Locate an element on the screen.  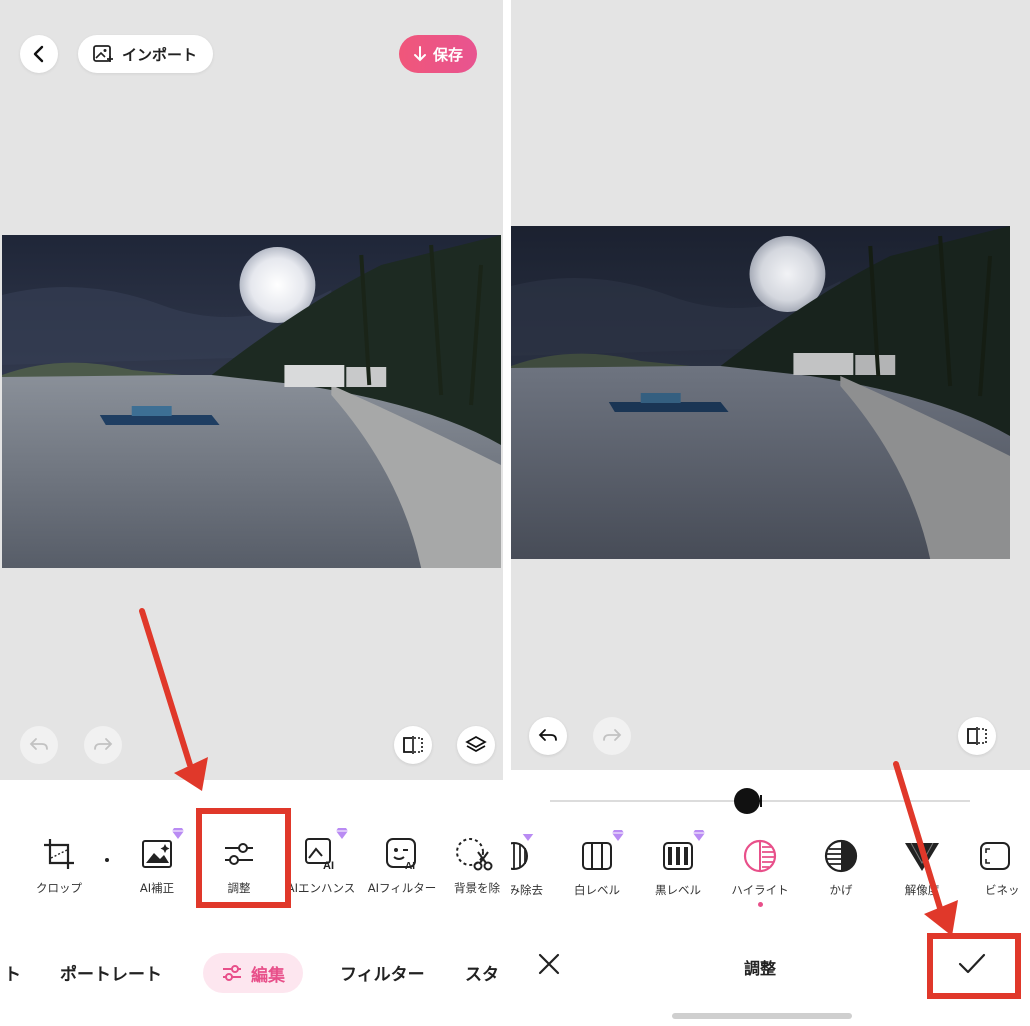
tool-label: AIフィルター is located at coordinates (402, 888).